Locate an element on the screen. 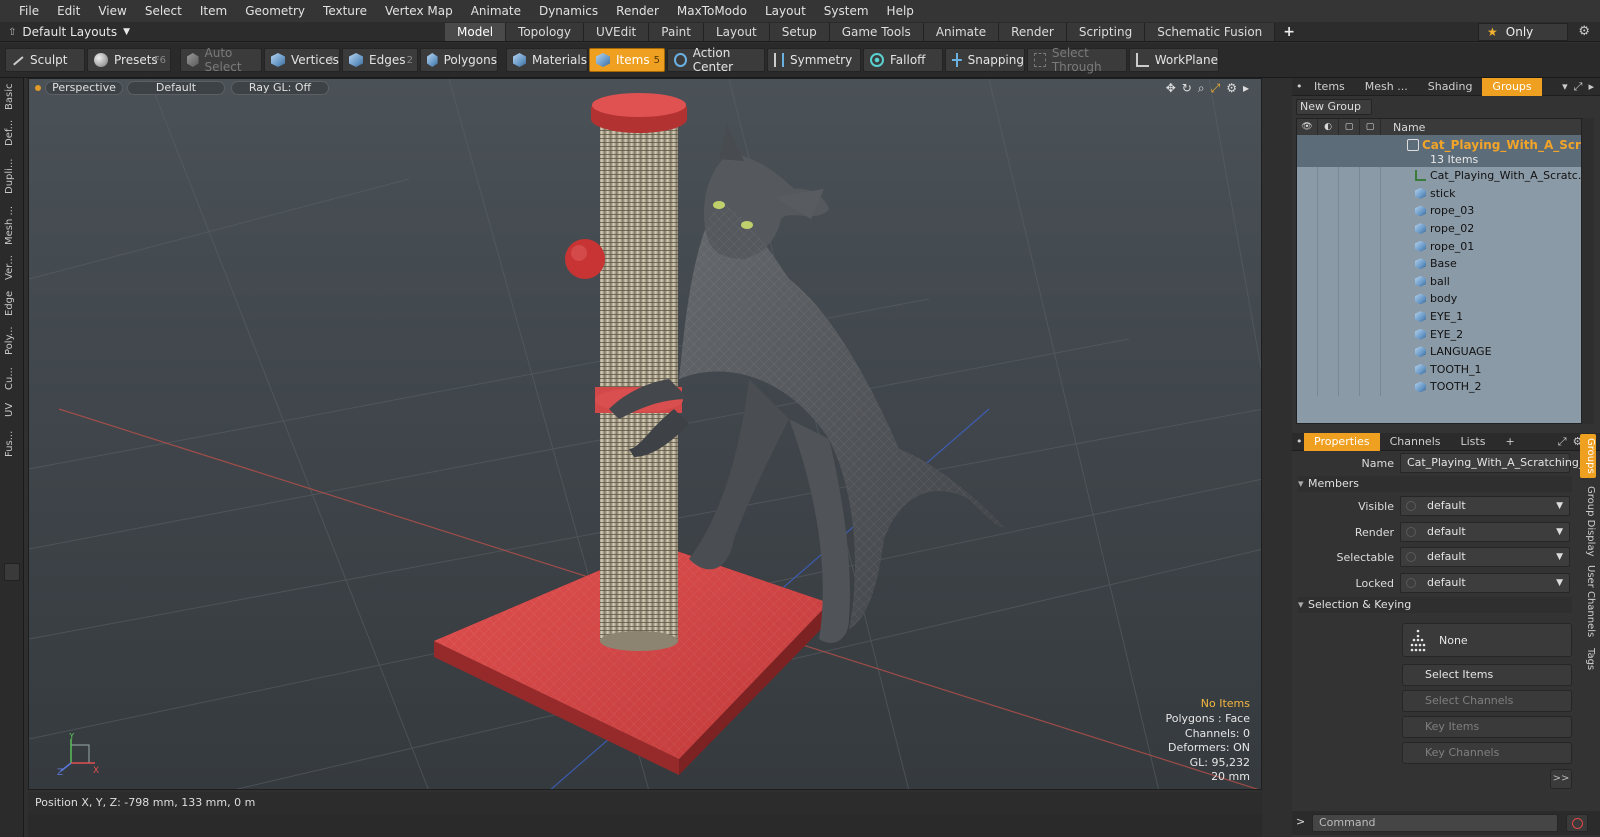 This screenshot has width=1600, height=837. symmetry-button: Symmetry is located at coordinates (814, 60).